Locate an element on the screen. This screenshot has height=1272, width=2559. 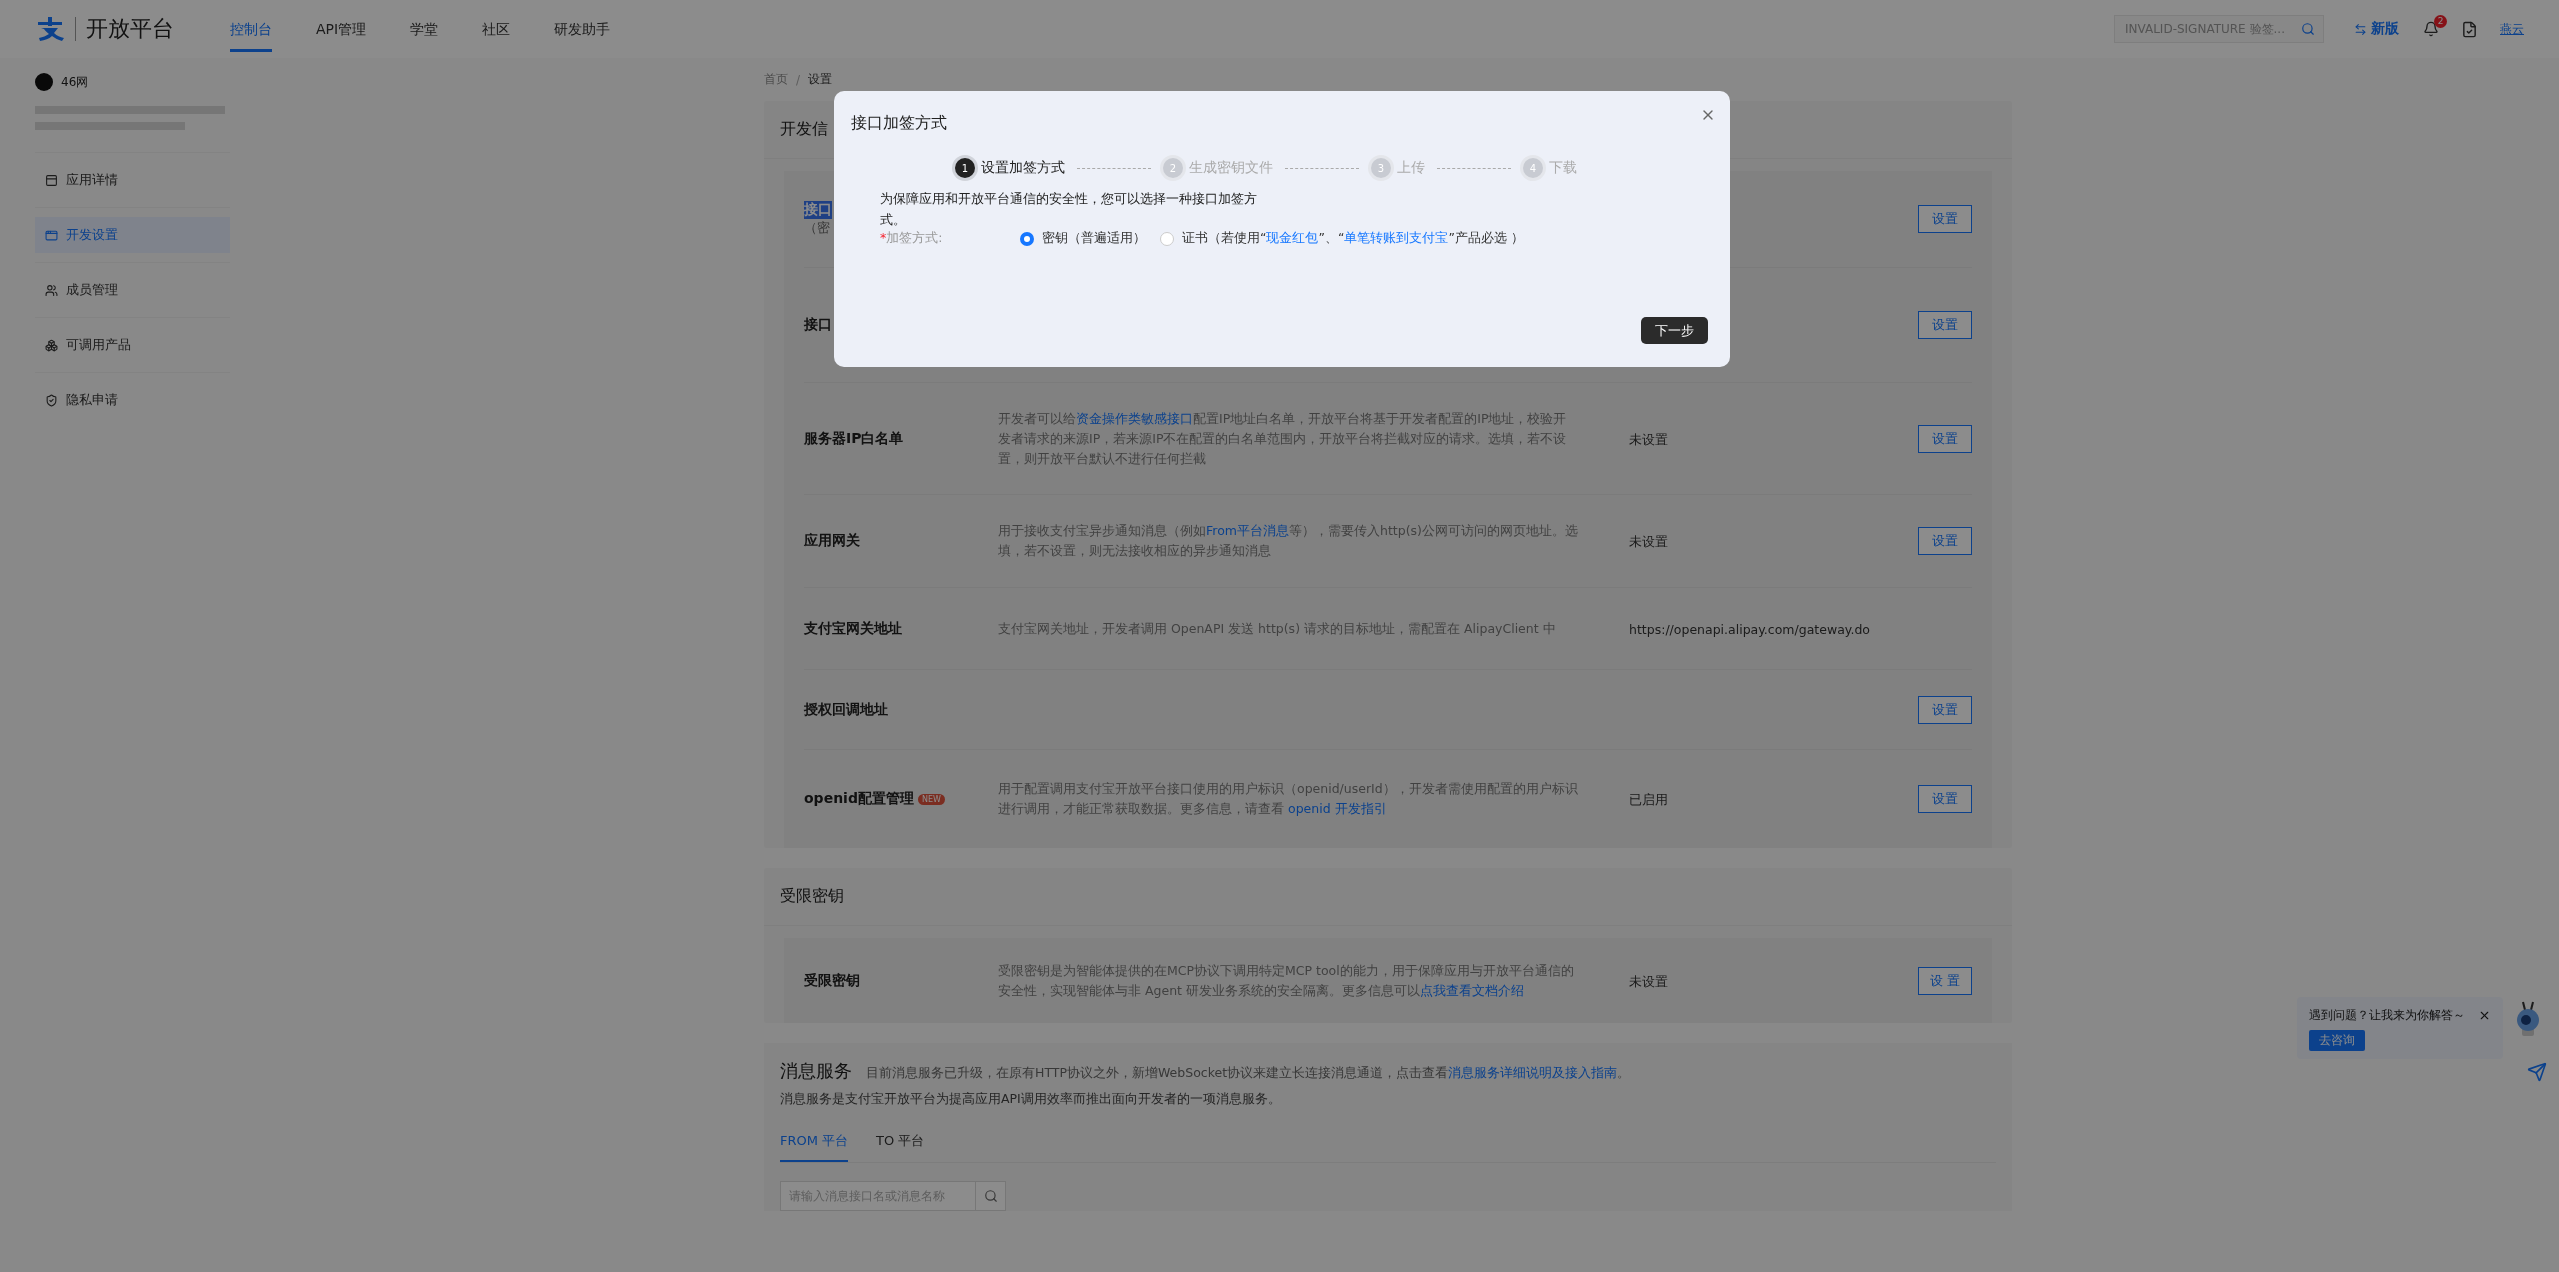
step-label: 设置加签方式 is located at coordinates (1023, 168).